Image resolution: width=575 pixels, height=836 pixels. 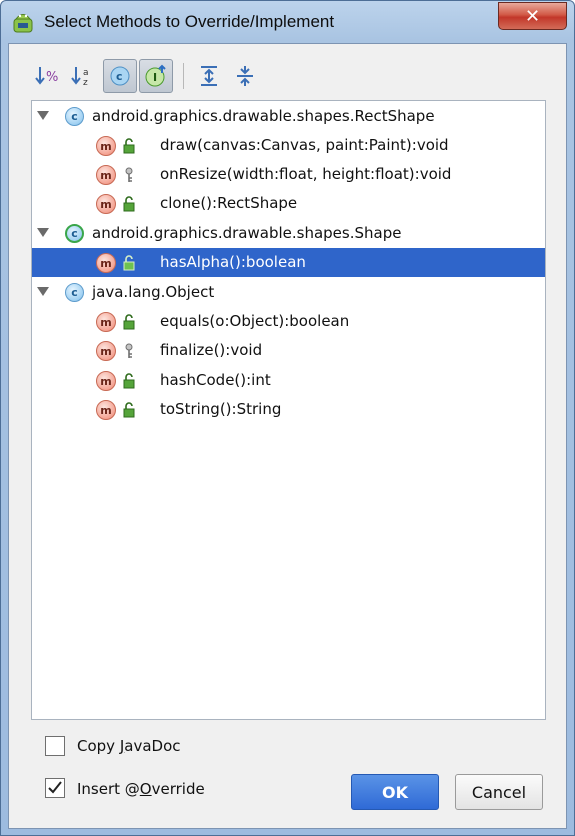 What do you see at coordinates (288, 350) in the screenshot?
I see `method-row: m finalize():void` at bounding box center [288, 350].